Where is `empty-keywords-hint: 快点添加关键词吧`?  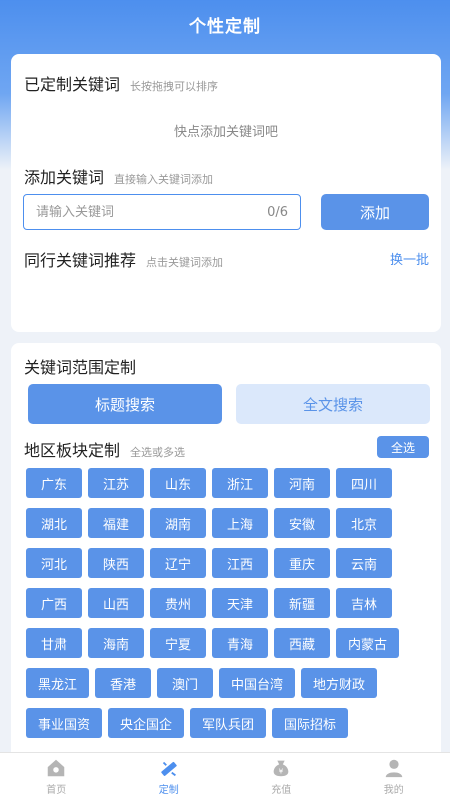
empty-keywords-hint: 快点添加关键词吧 is located at coordinates (225, 132).